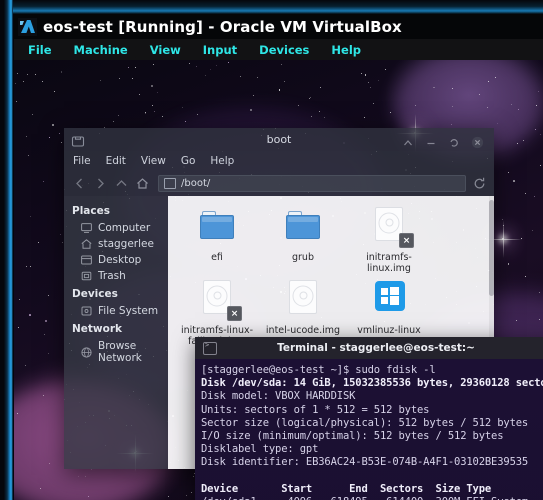  Describe the element at coordinates (86, 311) in the screenshot. I see `drive-icon` at that location.